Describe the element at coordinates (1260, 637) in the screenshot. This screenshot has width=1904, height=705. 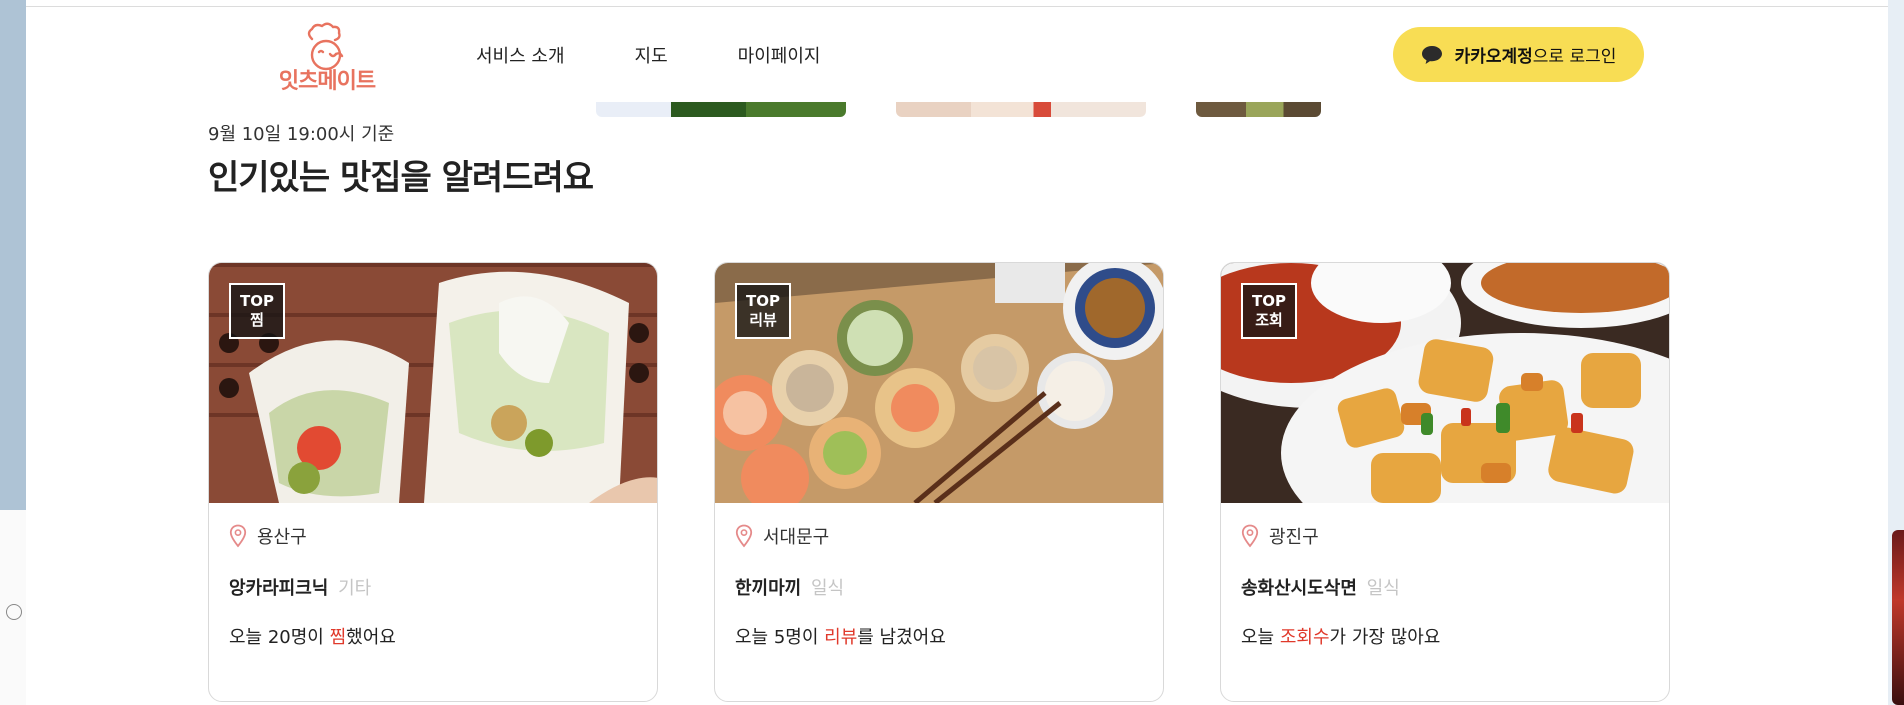
I see `stat-text: 오늘` at that location.